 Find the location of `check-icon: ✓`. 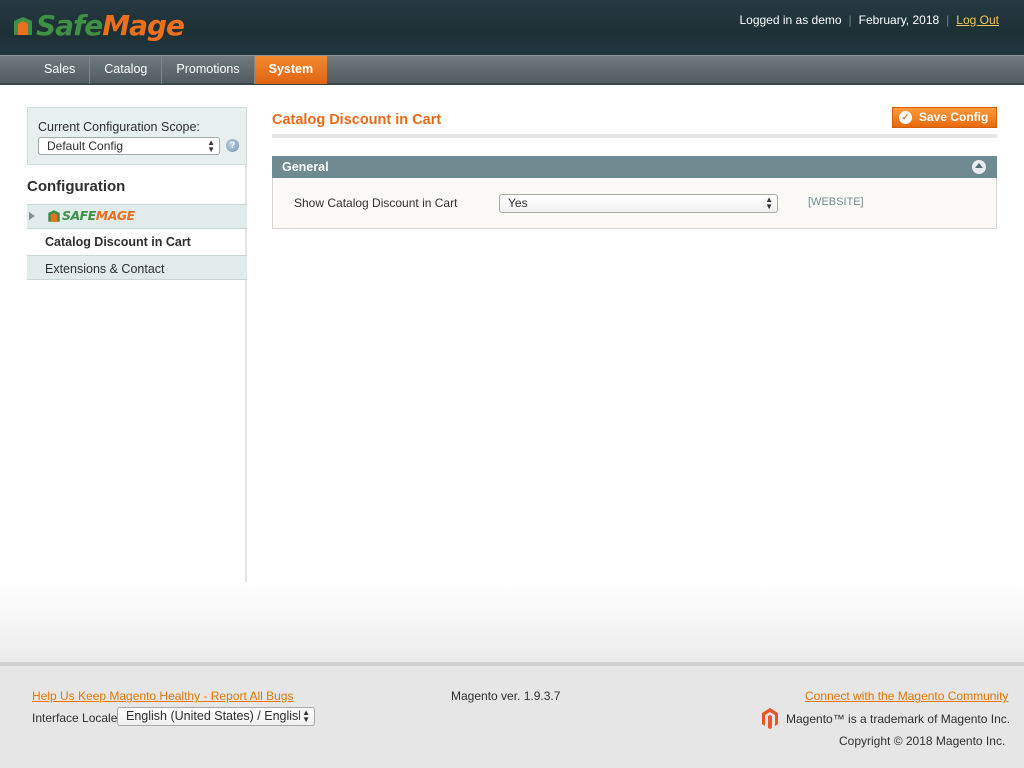

check-icon: ✓ is located at coordinates (905, 117).